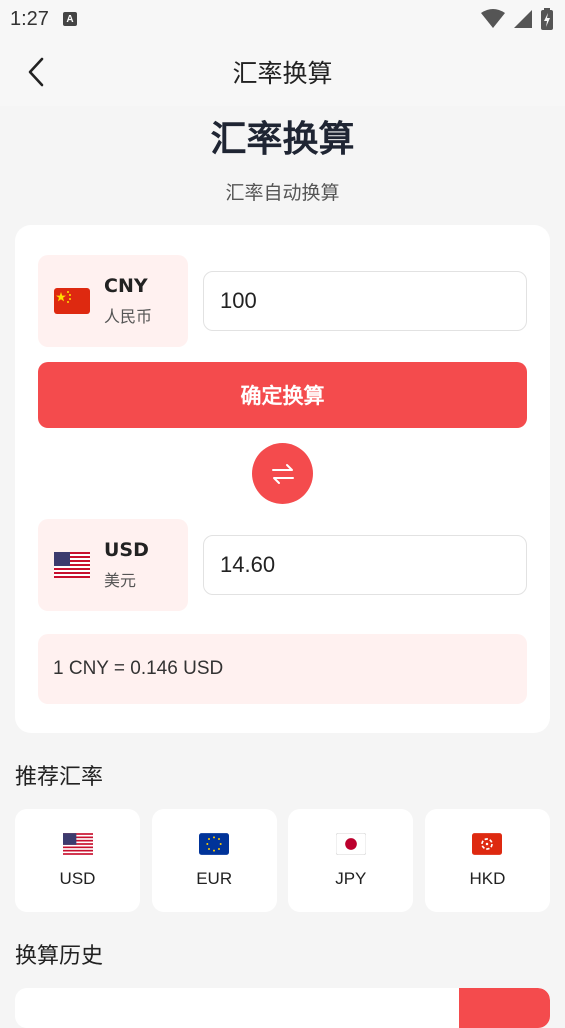 This screenshot has height=1028, width=565. I want to click on signal-icon, so click(523, 19).